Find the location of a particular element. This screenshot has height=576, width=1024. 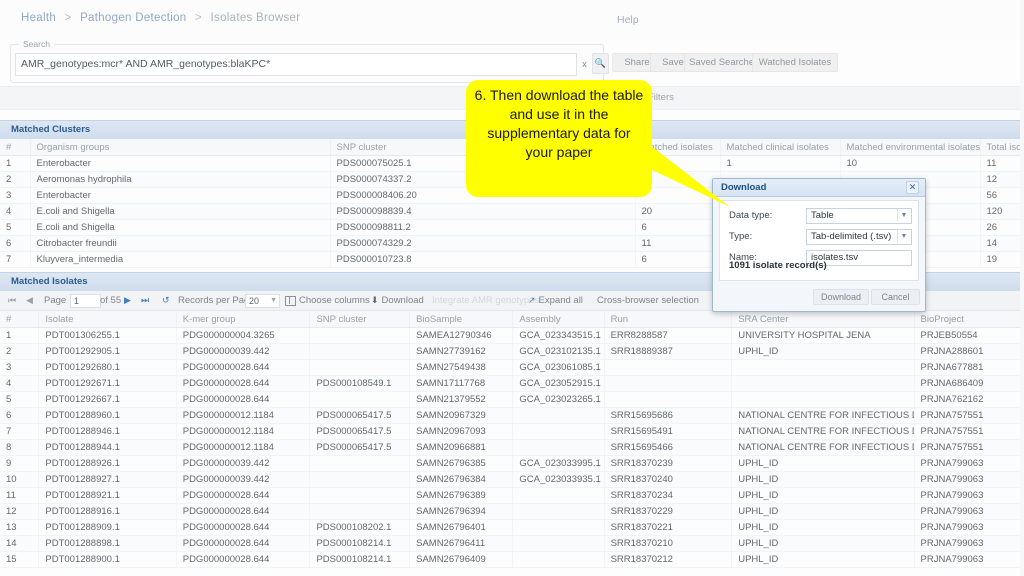

isolates-cell-8: PRJNA288601 is located at coordinates (969, 351).